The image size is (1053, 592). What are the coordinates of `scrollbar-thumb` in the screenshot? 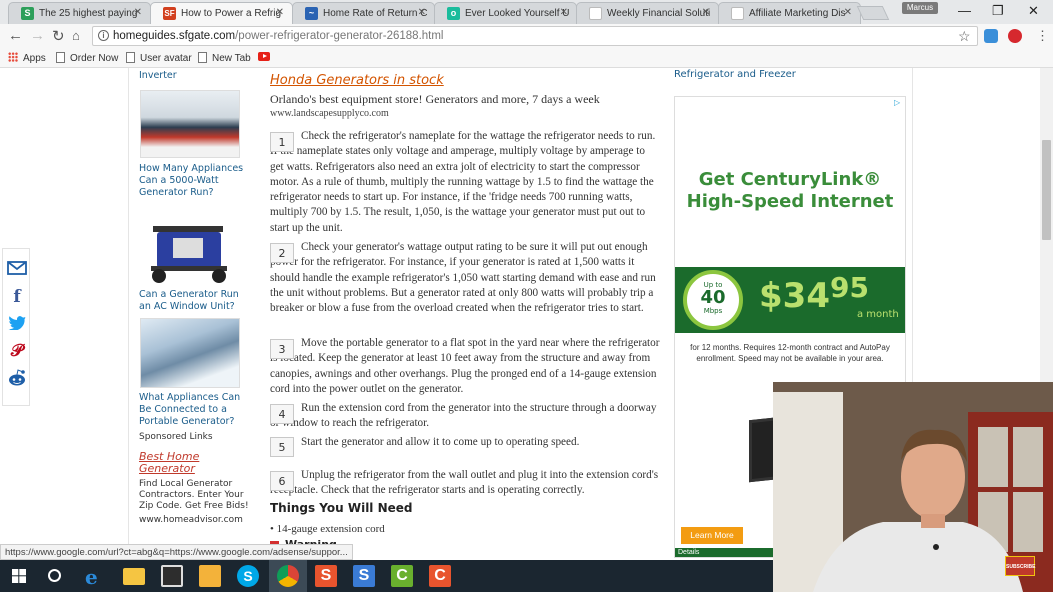 It's located at (1046, 190).